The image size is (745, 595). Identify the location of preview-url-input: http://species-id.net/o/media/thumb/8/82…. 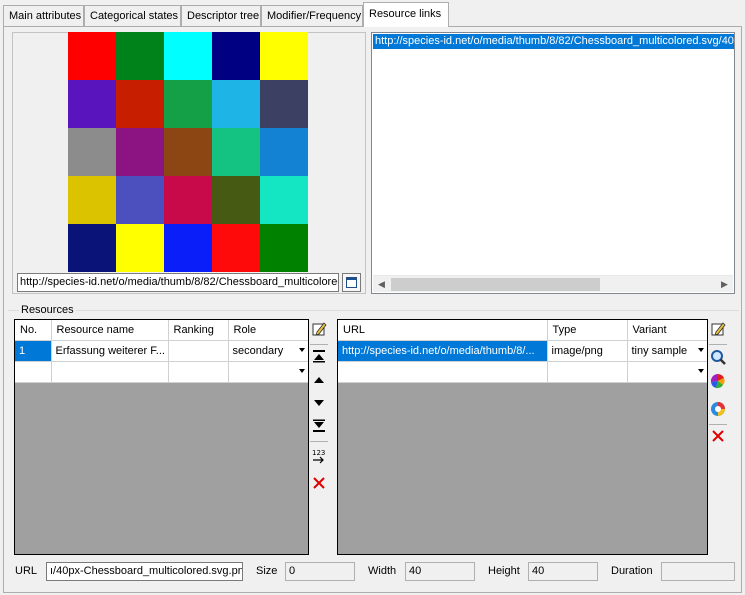
(178, 282).